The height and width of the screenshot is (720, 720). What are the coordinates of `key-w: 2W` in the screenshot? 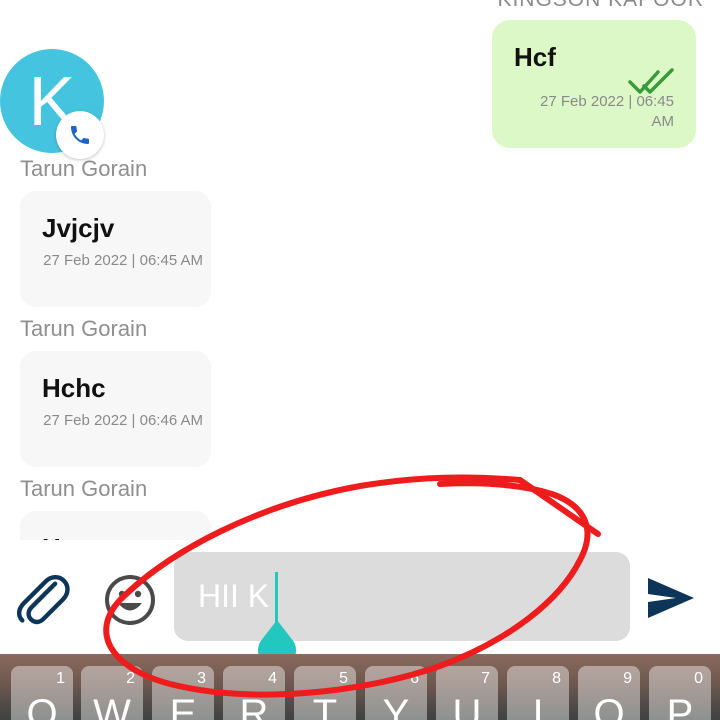 It's located at (112, 693).